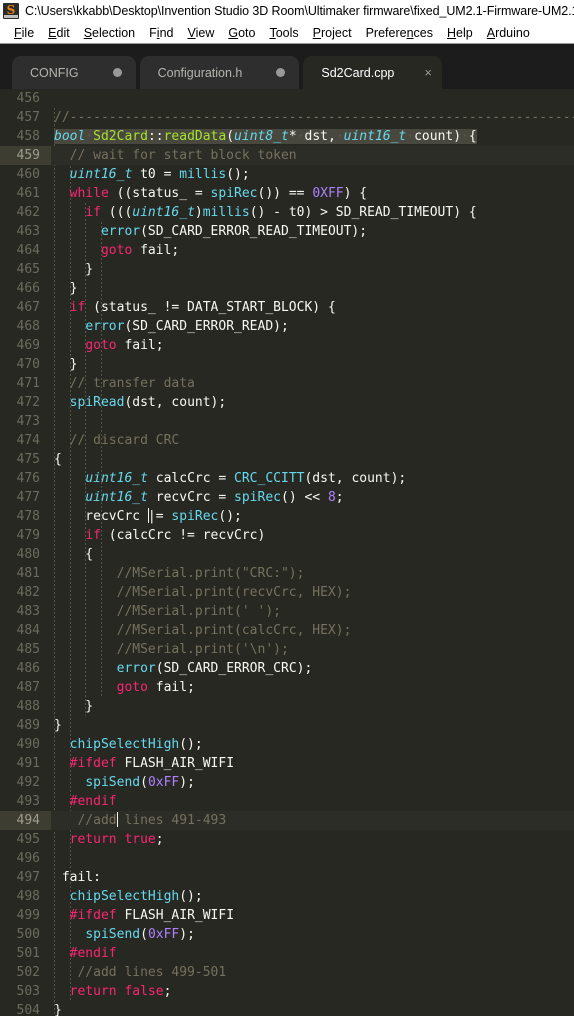 Image resolution: width=574 pixels, height=1016 pixels. I want to click on code-line: 497 fail:, so click(287, 877).